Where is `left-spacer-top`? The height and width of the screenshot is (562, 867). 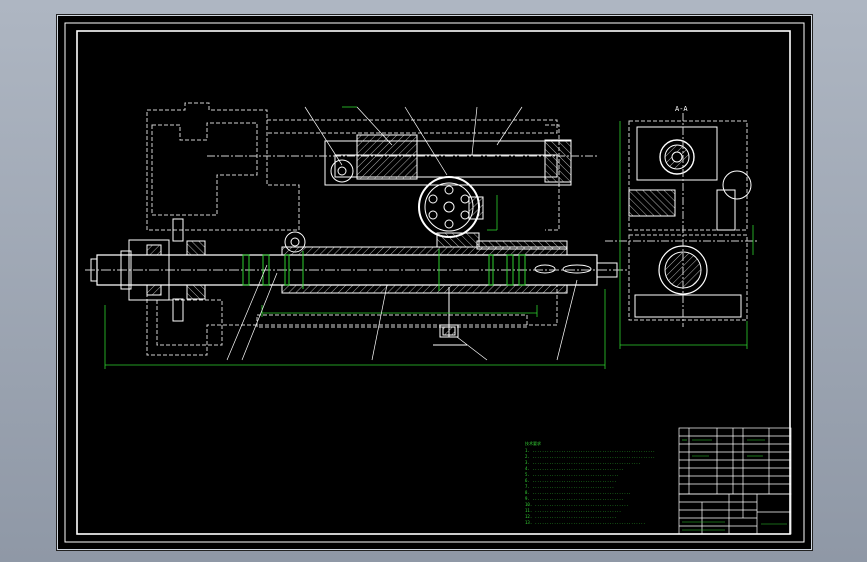 left-spacer-top is located at coordinates (196, 248).